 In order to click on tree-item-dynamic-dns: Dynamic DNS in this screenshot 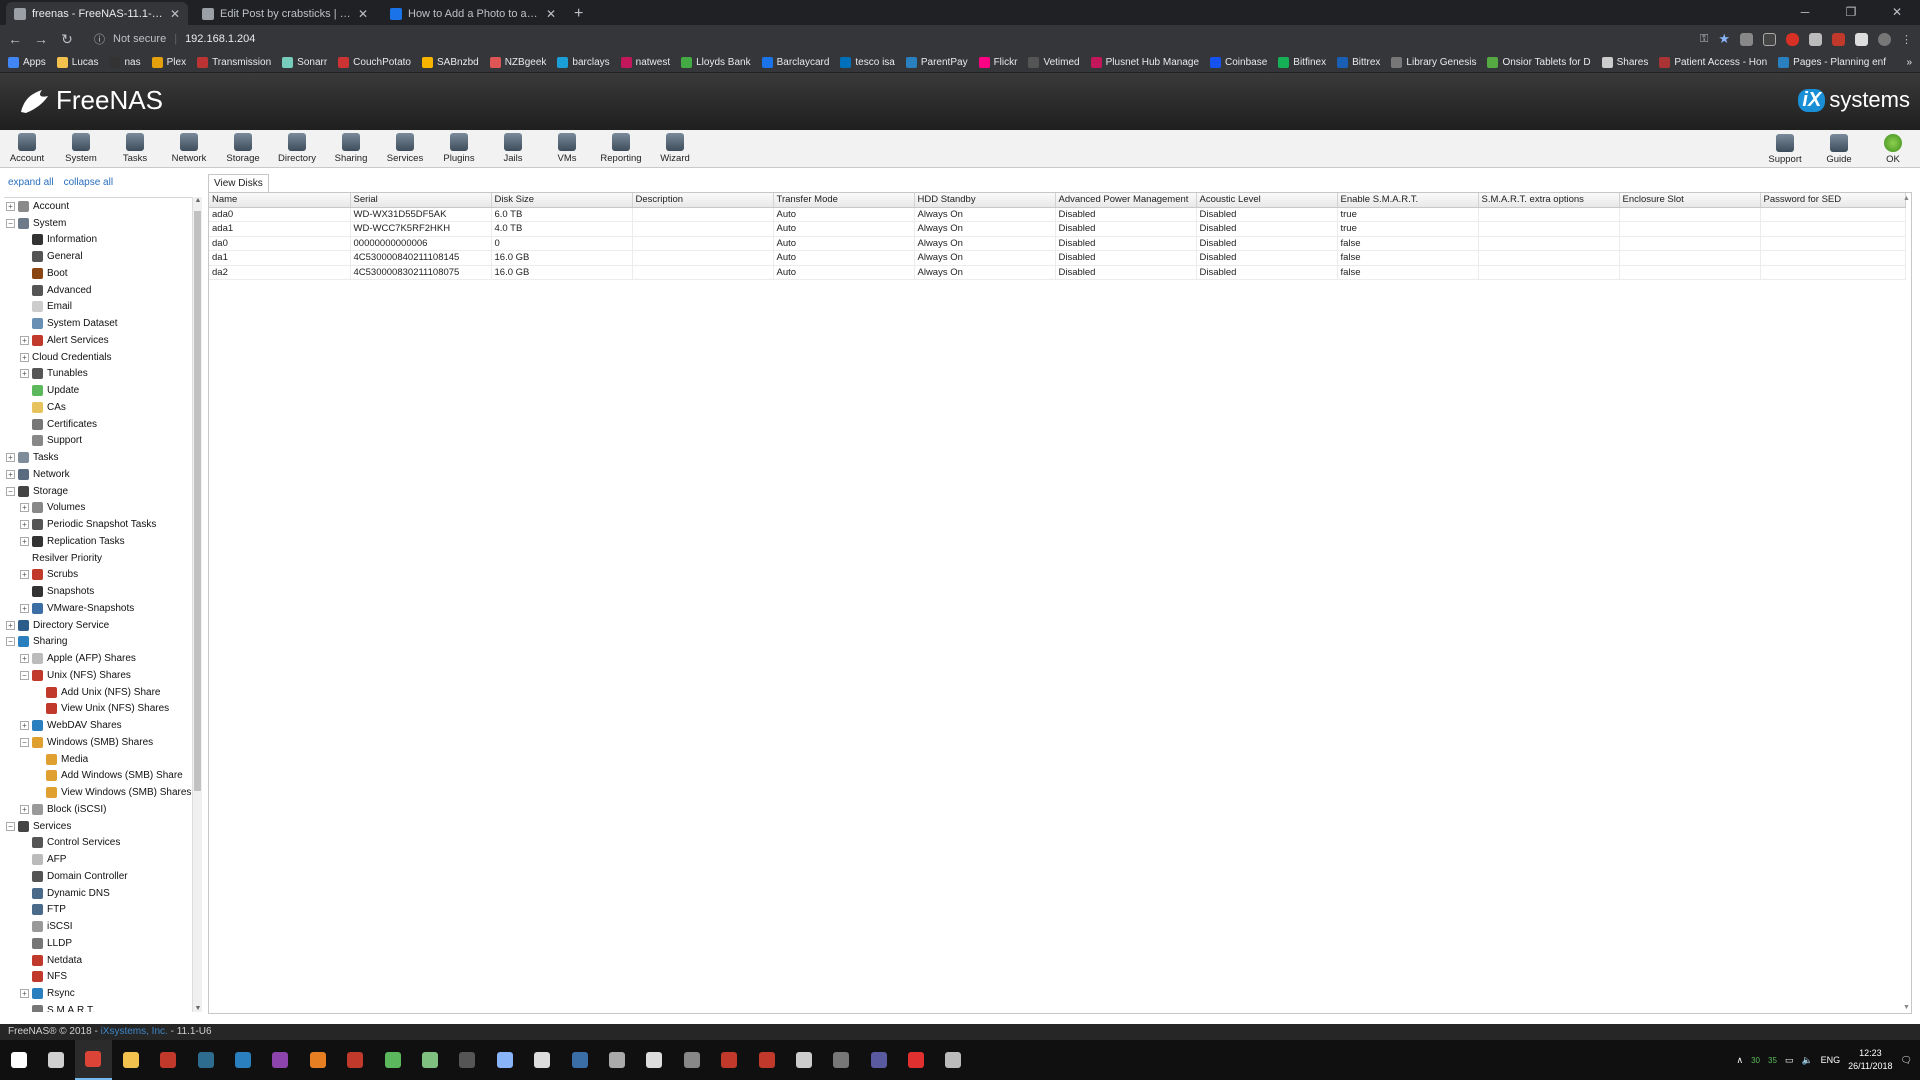, I will do `click(98, 893)`.